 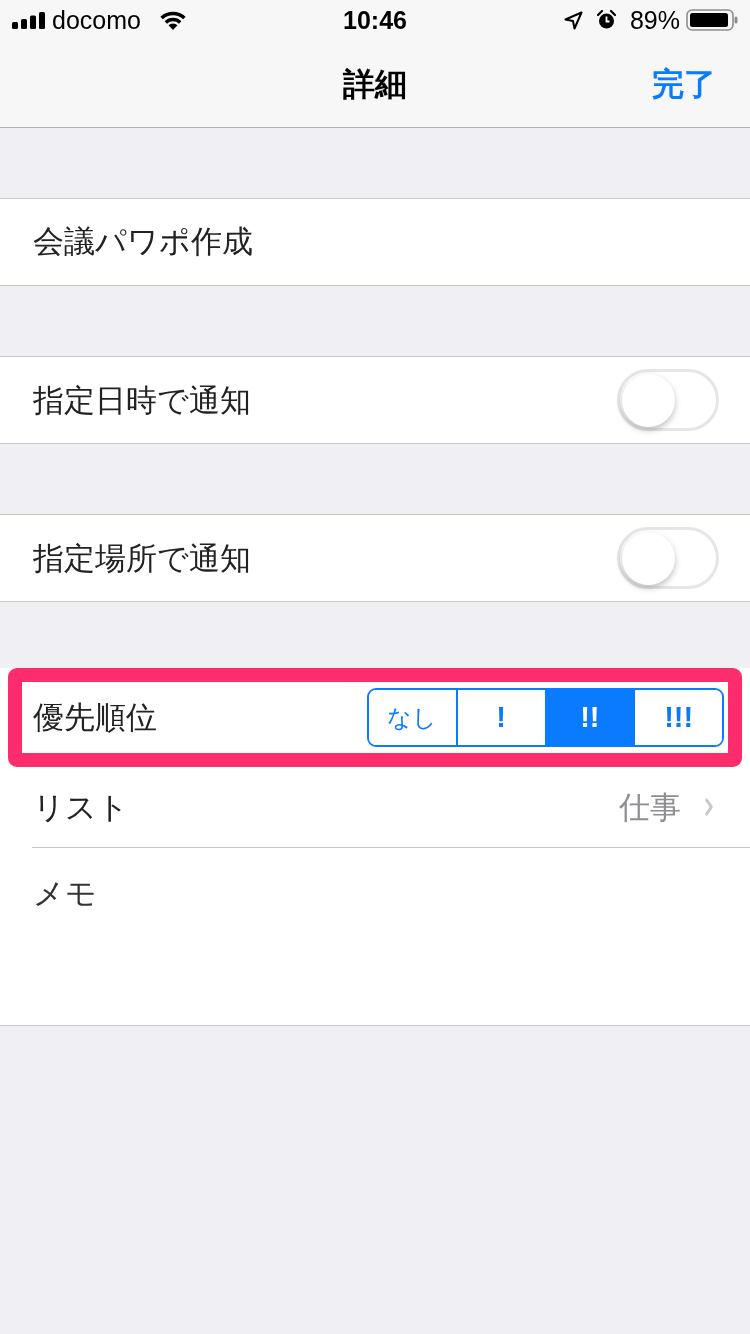 What do you see at coordinates (375, 242) in the screenshot?
I see `title-field: 会議パワポ作成` at bounding box center [375, 242].